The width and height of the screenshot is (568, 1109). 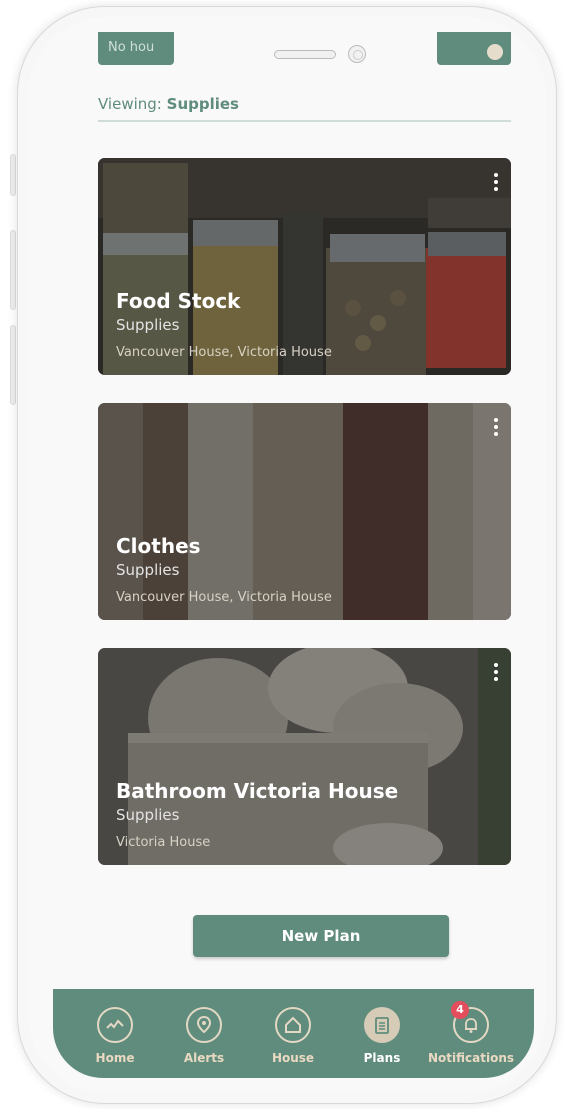 I want to click on nav-alerts: Alerts, so click(x=204, y=1036).